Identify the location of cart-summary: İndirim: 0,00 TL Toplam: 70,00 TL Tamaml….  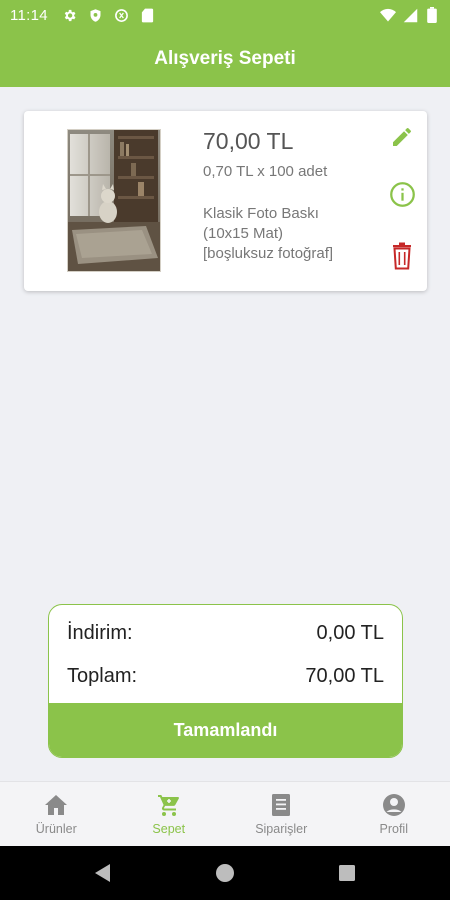
(225, 681).